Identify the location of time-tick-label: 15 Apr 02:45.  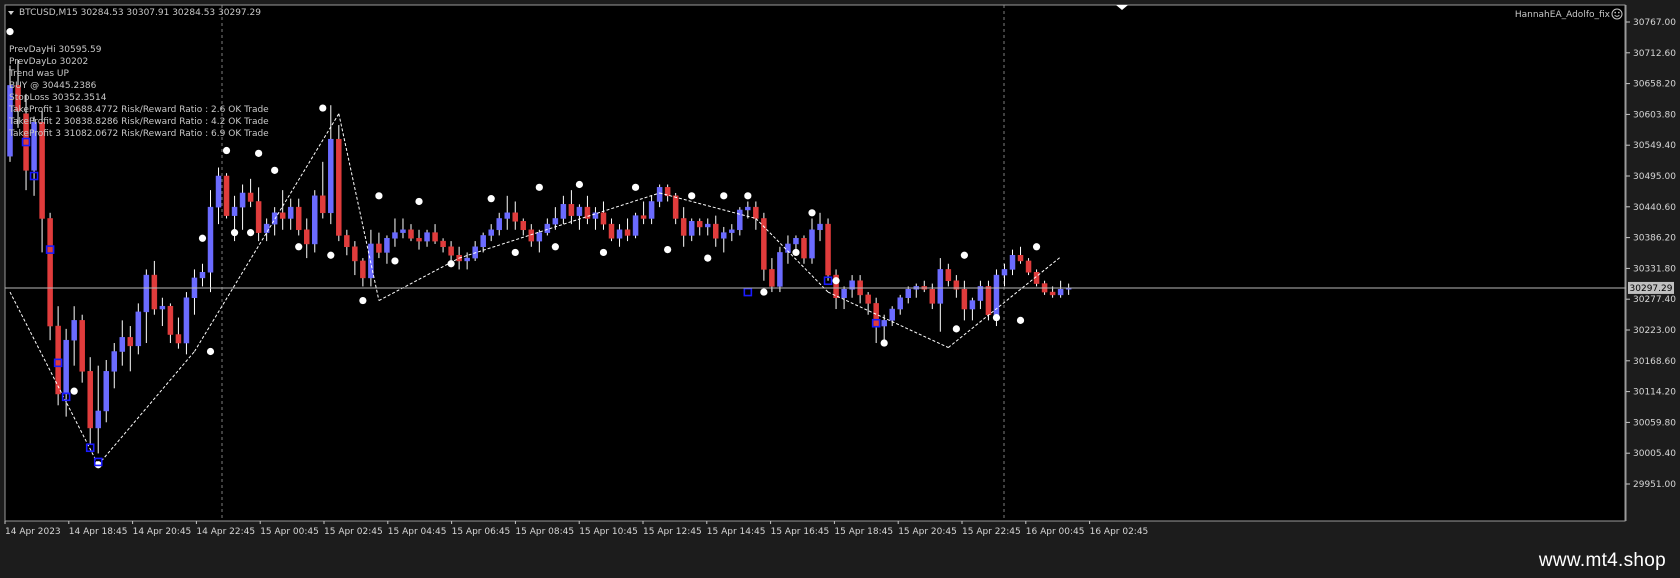
(353, 532).